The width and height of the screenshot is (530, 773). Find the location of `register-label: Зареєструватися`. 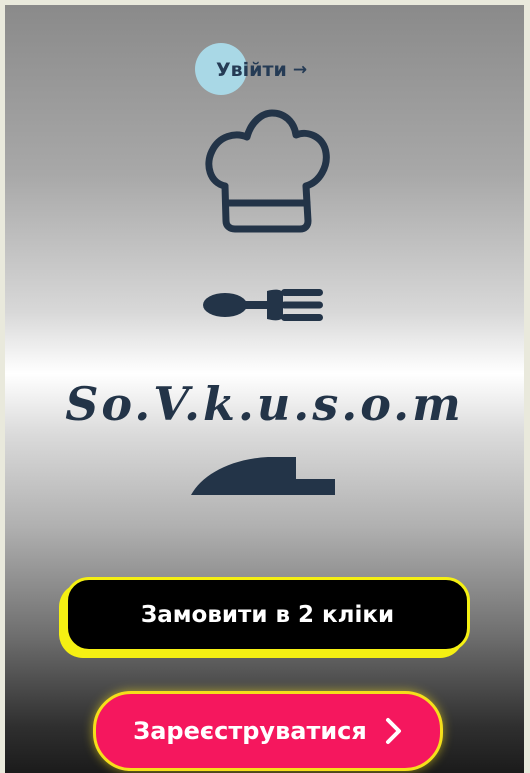

register-label: Зареєструватися is located at coordinates (250, 731).